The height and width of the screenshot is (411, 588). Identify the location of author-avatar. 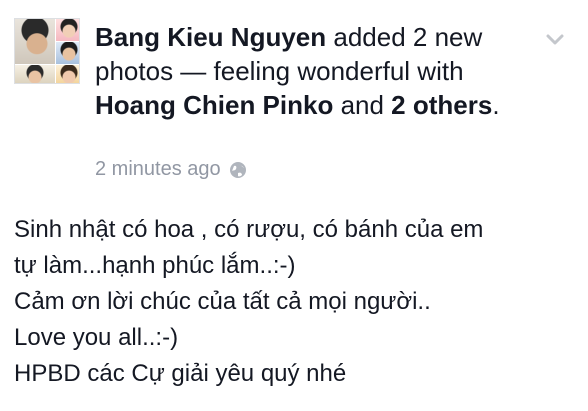
(47, 51).